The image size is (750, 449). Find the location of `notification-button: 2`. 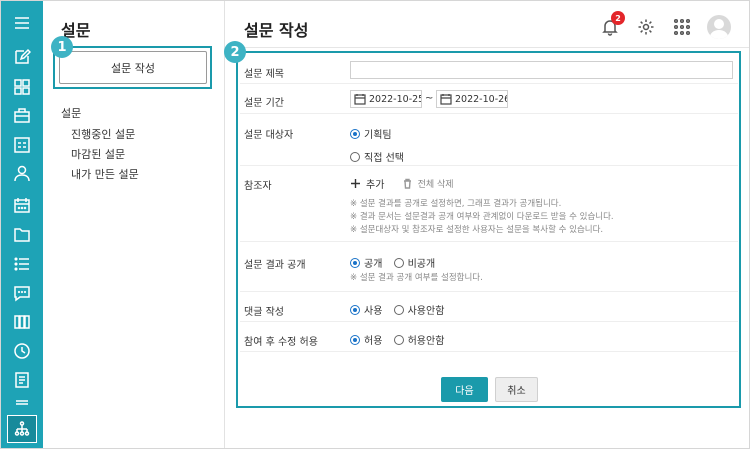

notification-button: 2 is located at coordinates (612, 24).